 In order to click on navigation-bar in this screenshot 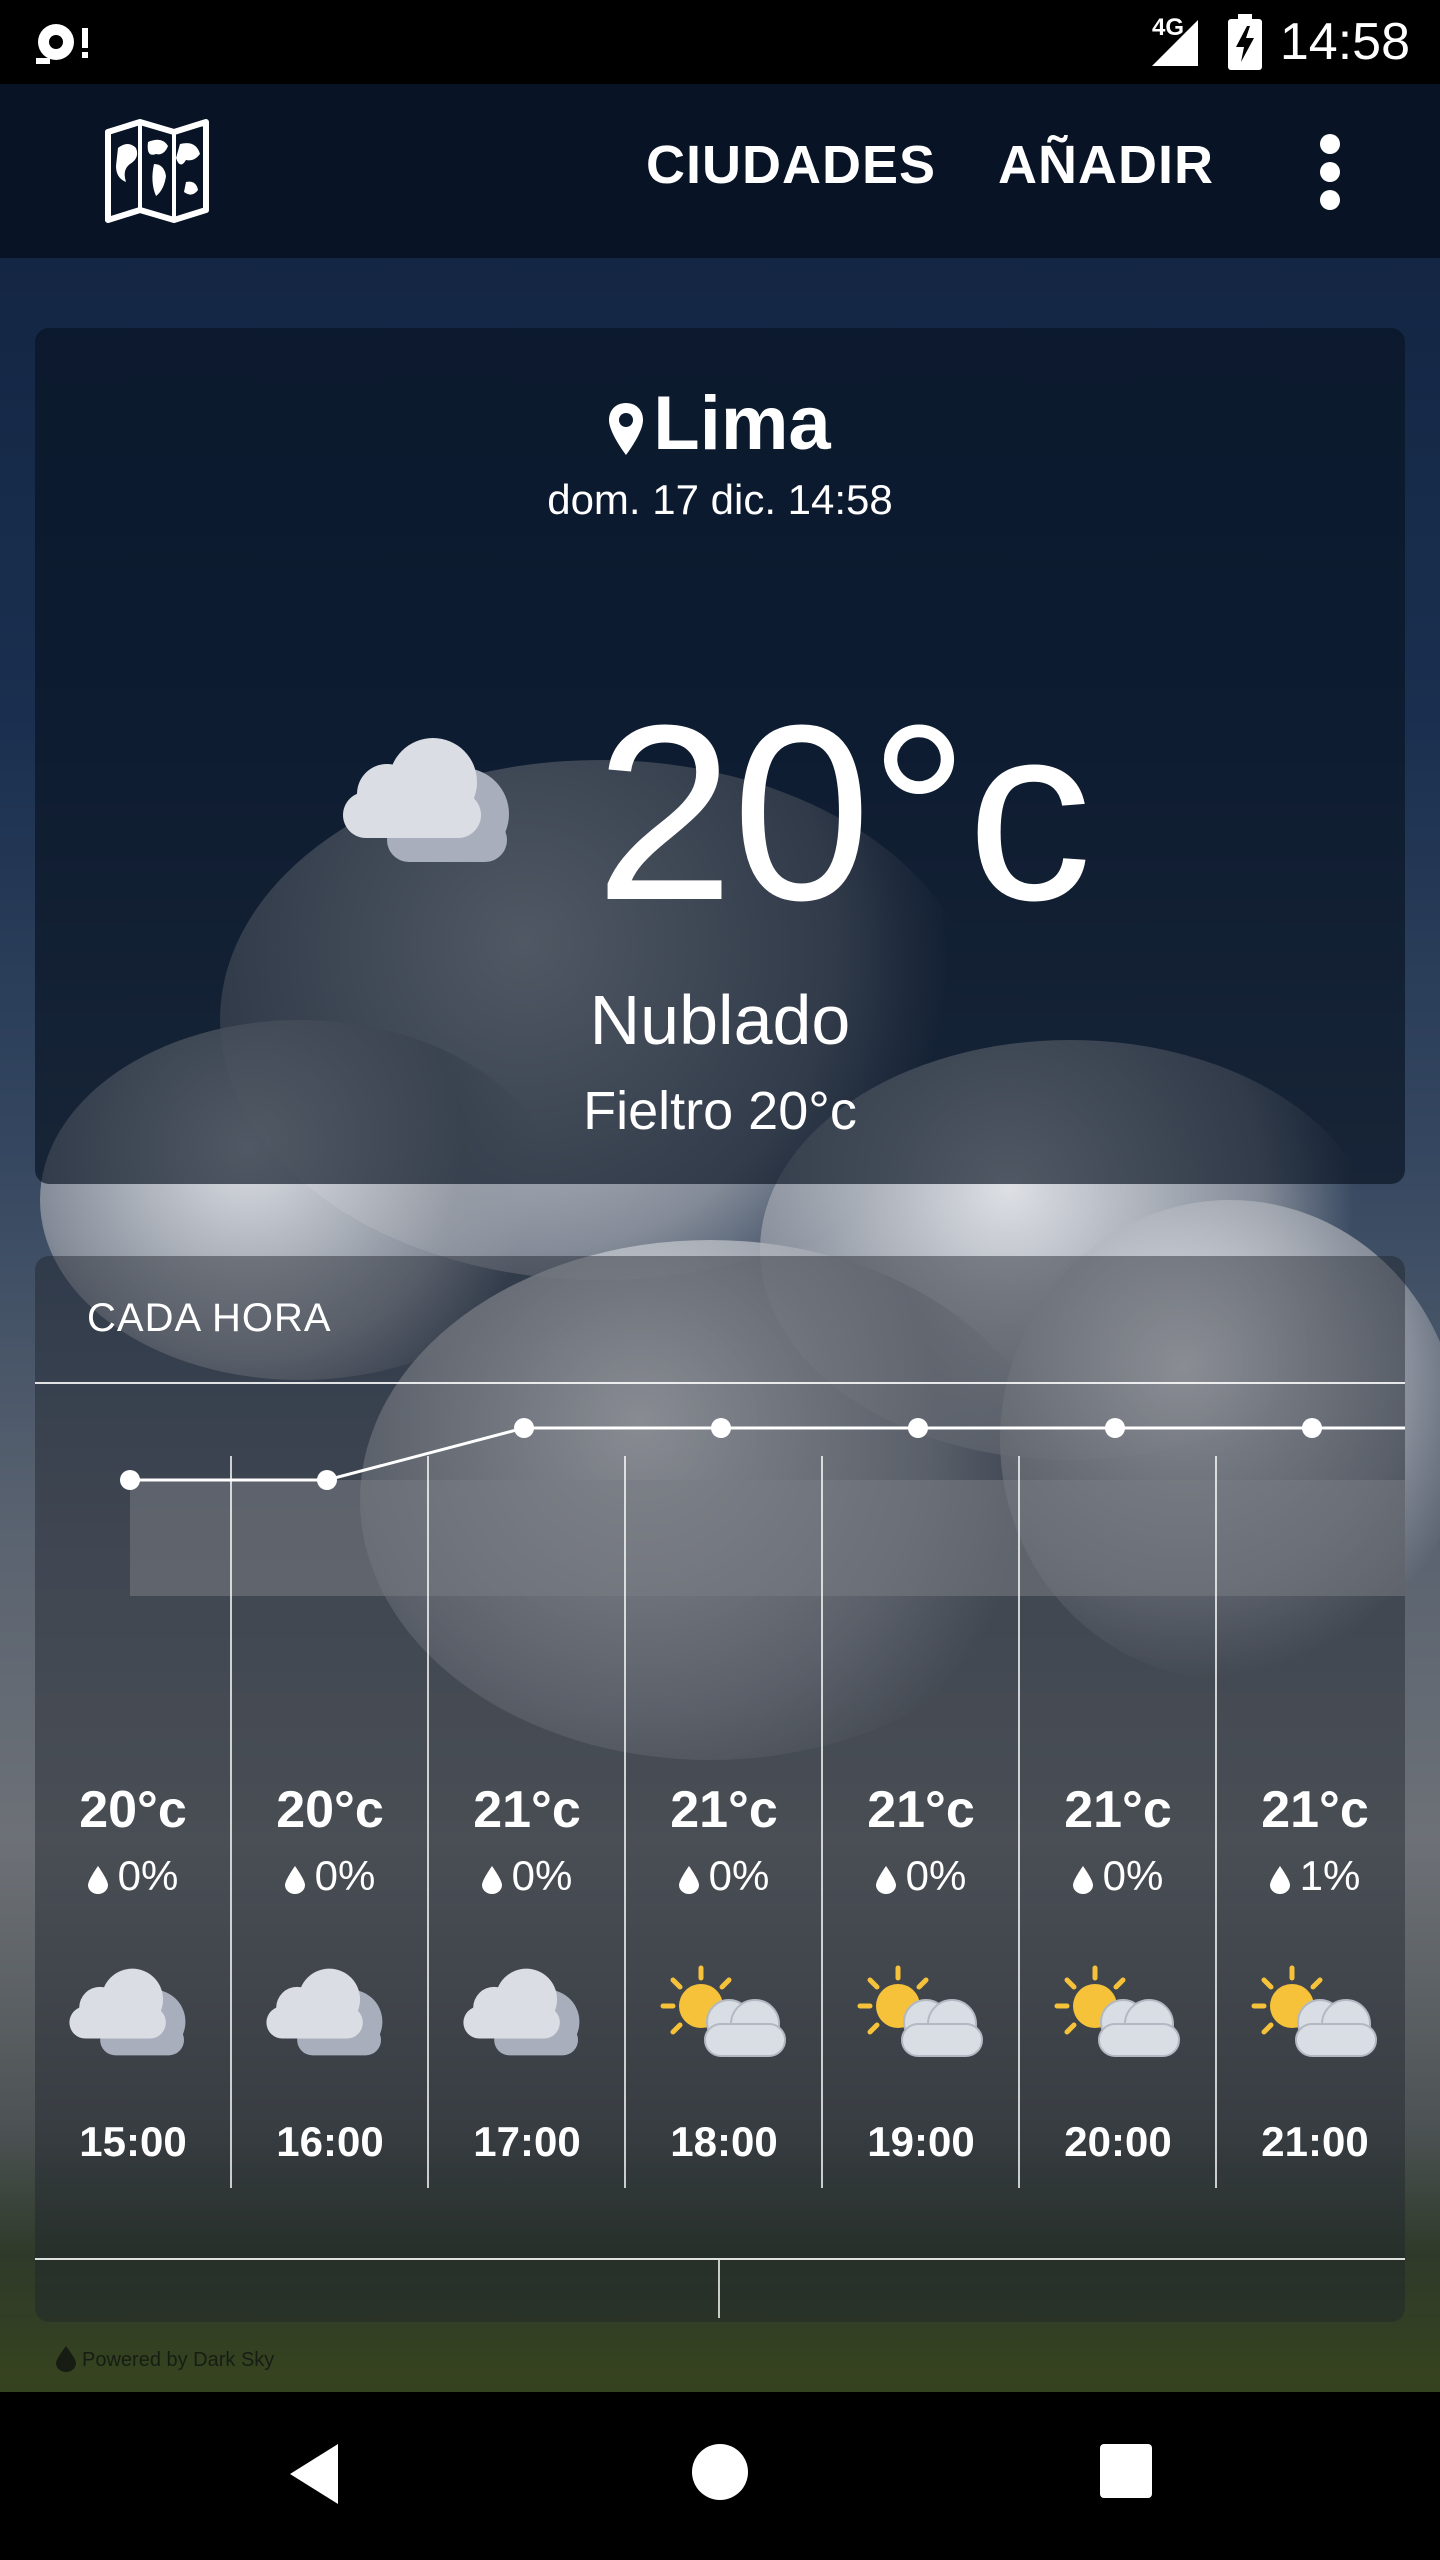, I will do `click(720, 2476)`.